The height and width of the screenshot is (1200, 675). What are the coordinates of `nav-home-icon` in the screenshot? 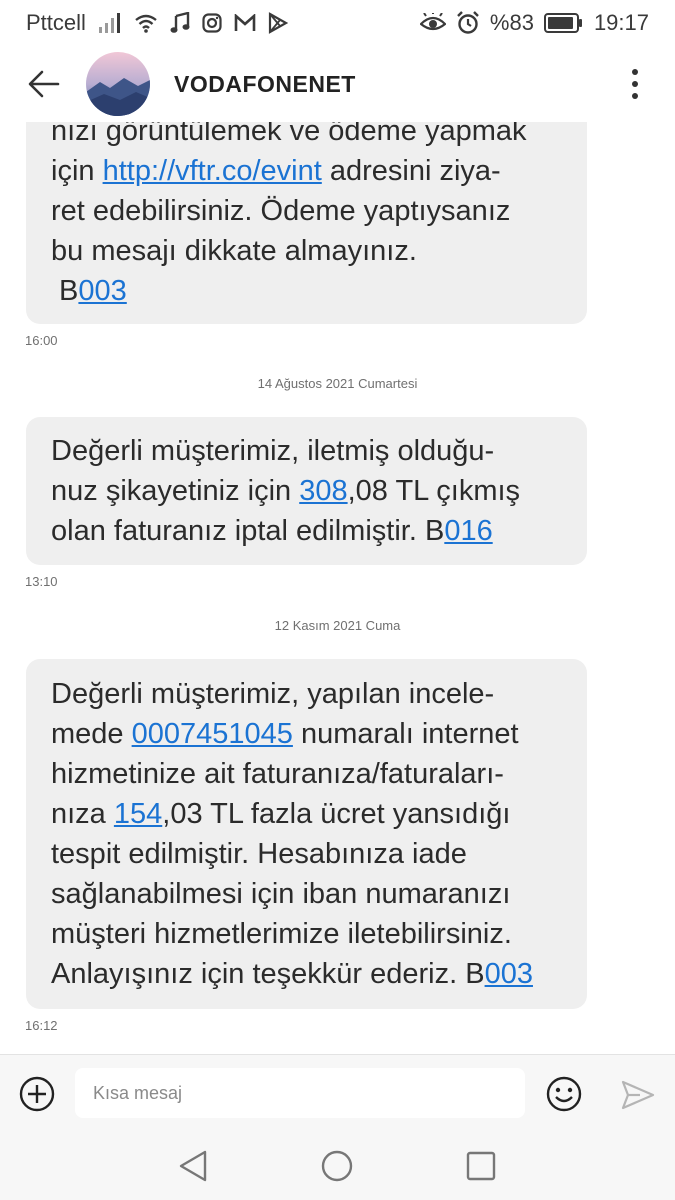 It's located at (337, 1166).